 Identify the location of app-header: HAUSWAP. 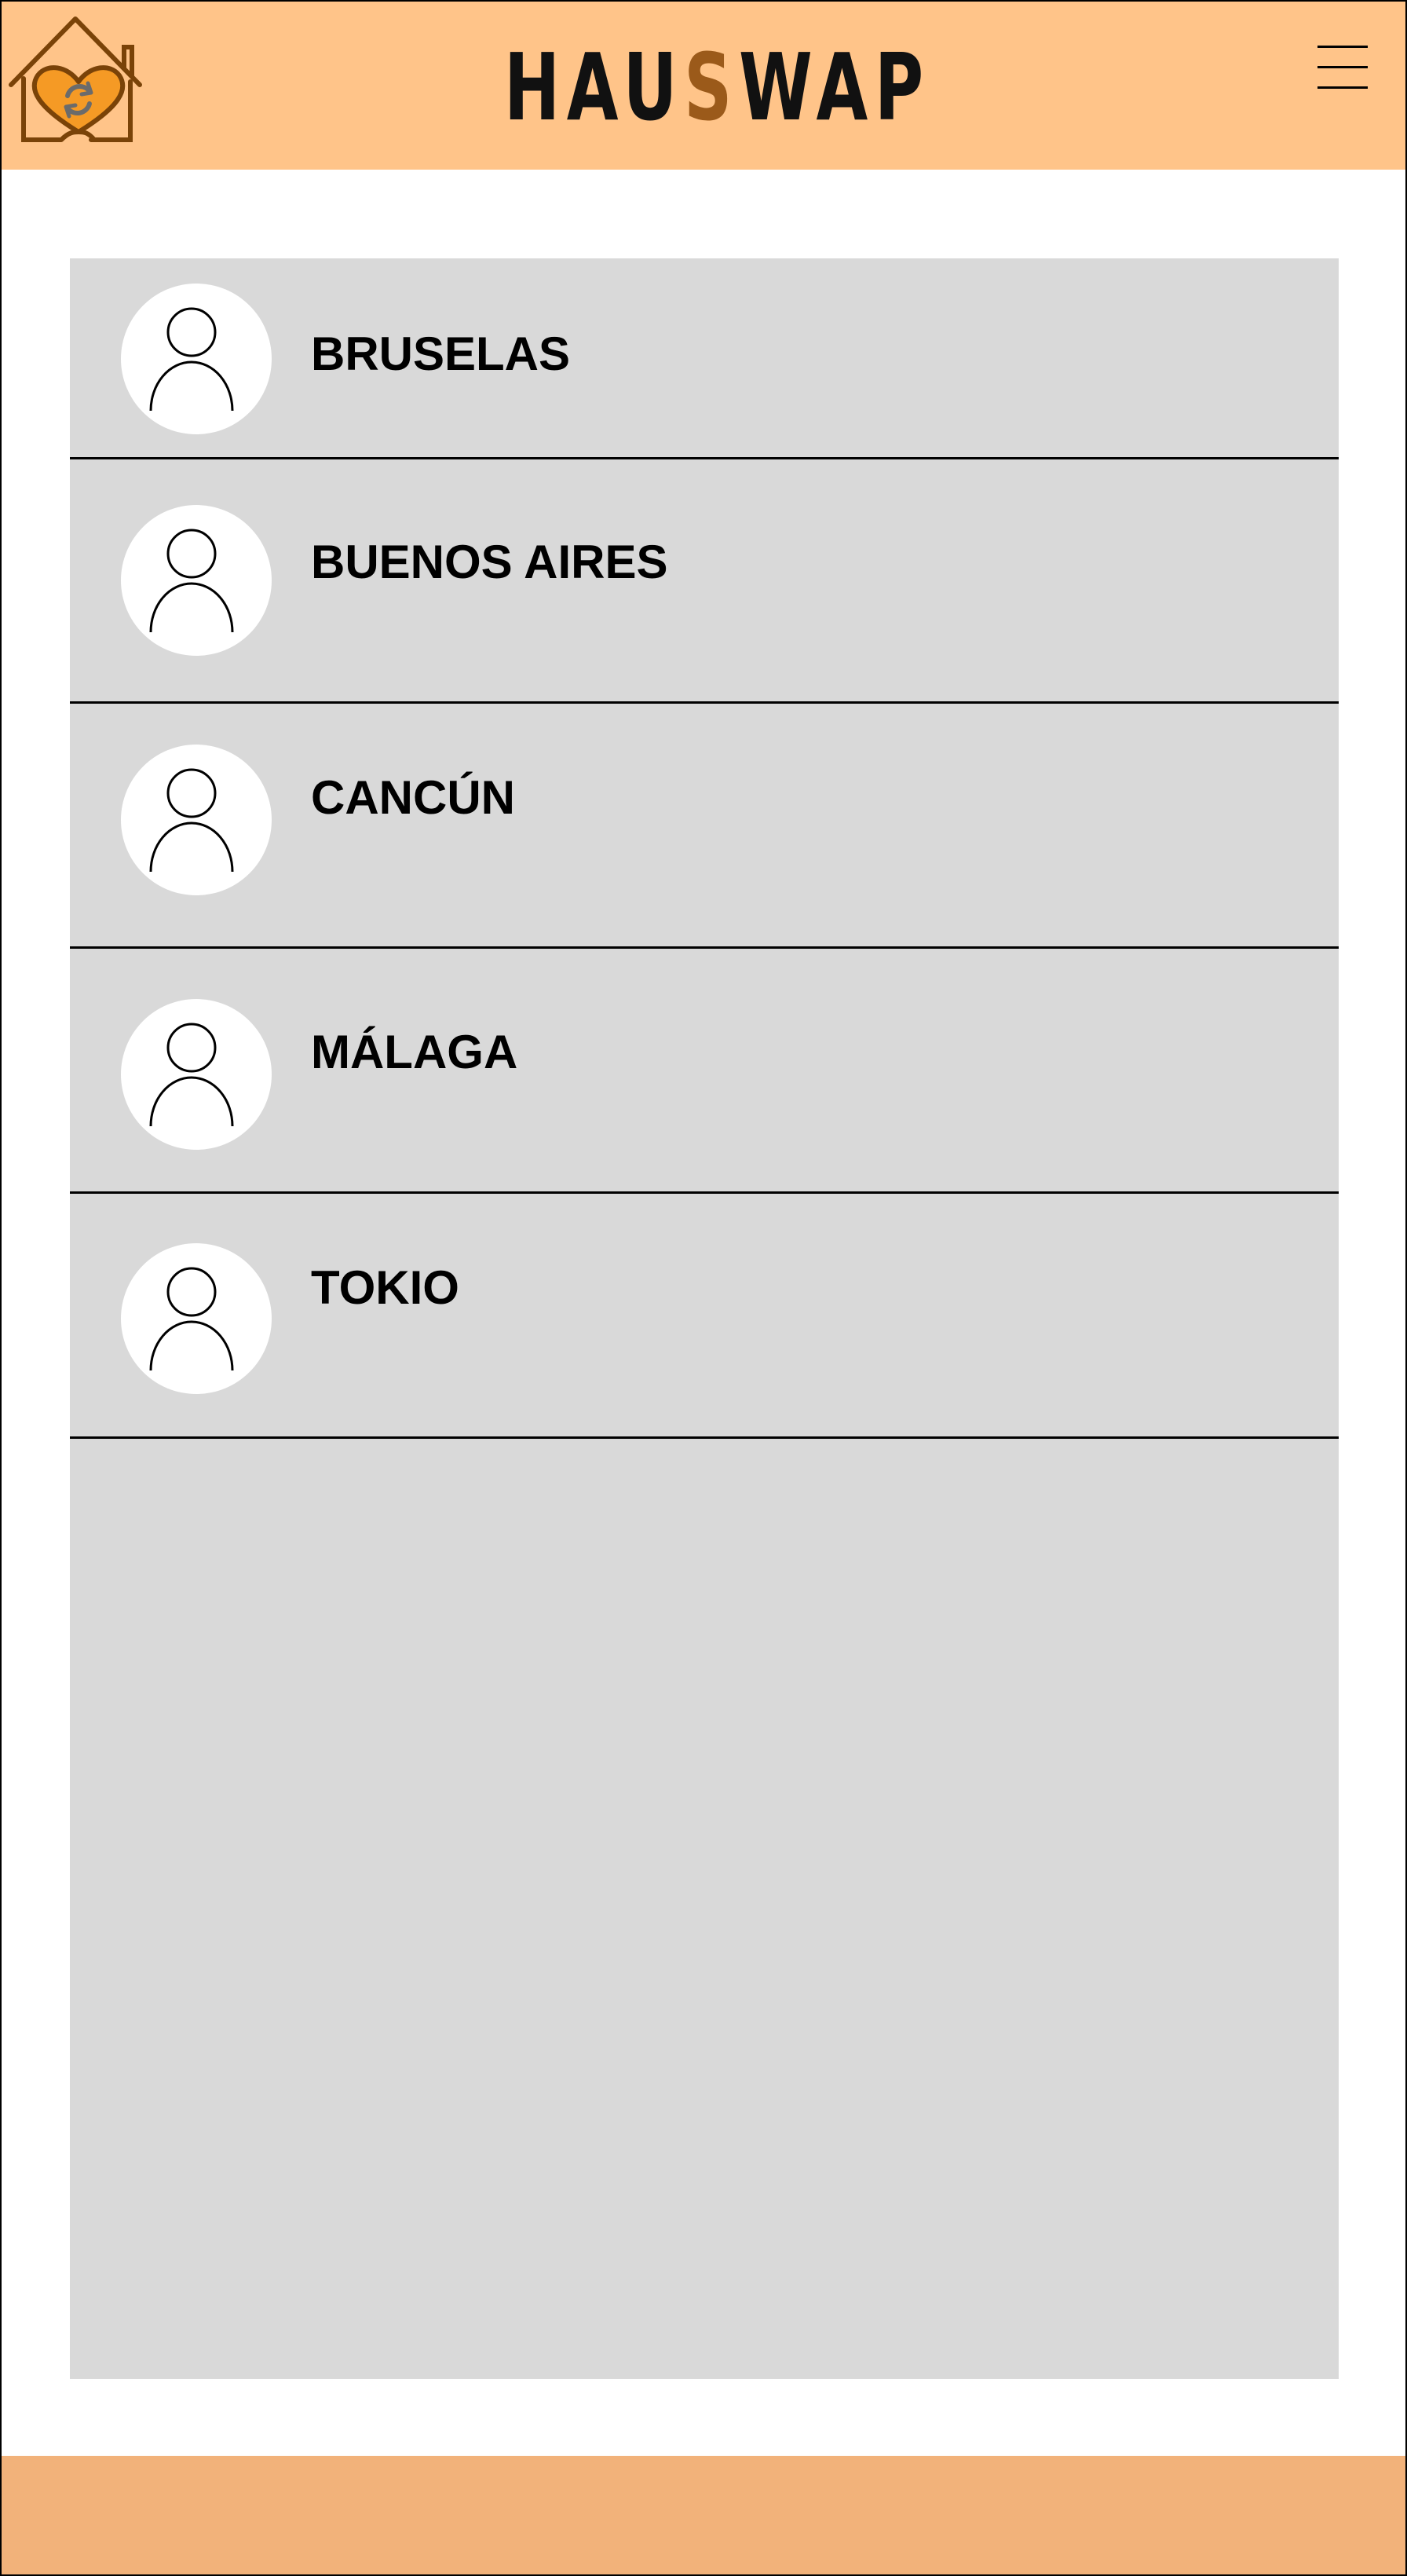
(703, 85).